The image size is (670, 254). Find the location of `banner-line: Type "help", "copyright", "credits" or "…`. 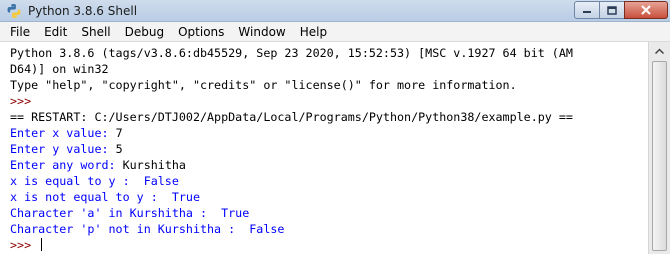

banner-line: Type "help", "copyright", "credits" or "… is located at coordinates (263, 85).